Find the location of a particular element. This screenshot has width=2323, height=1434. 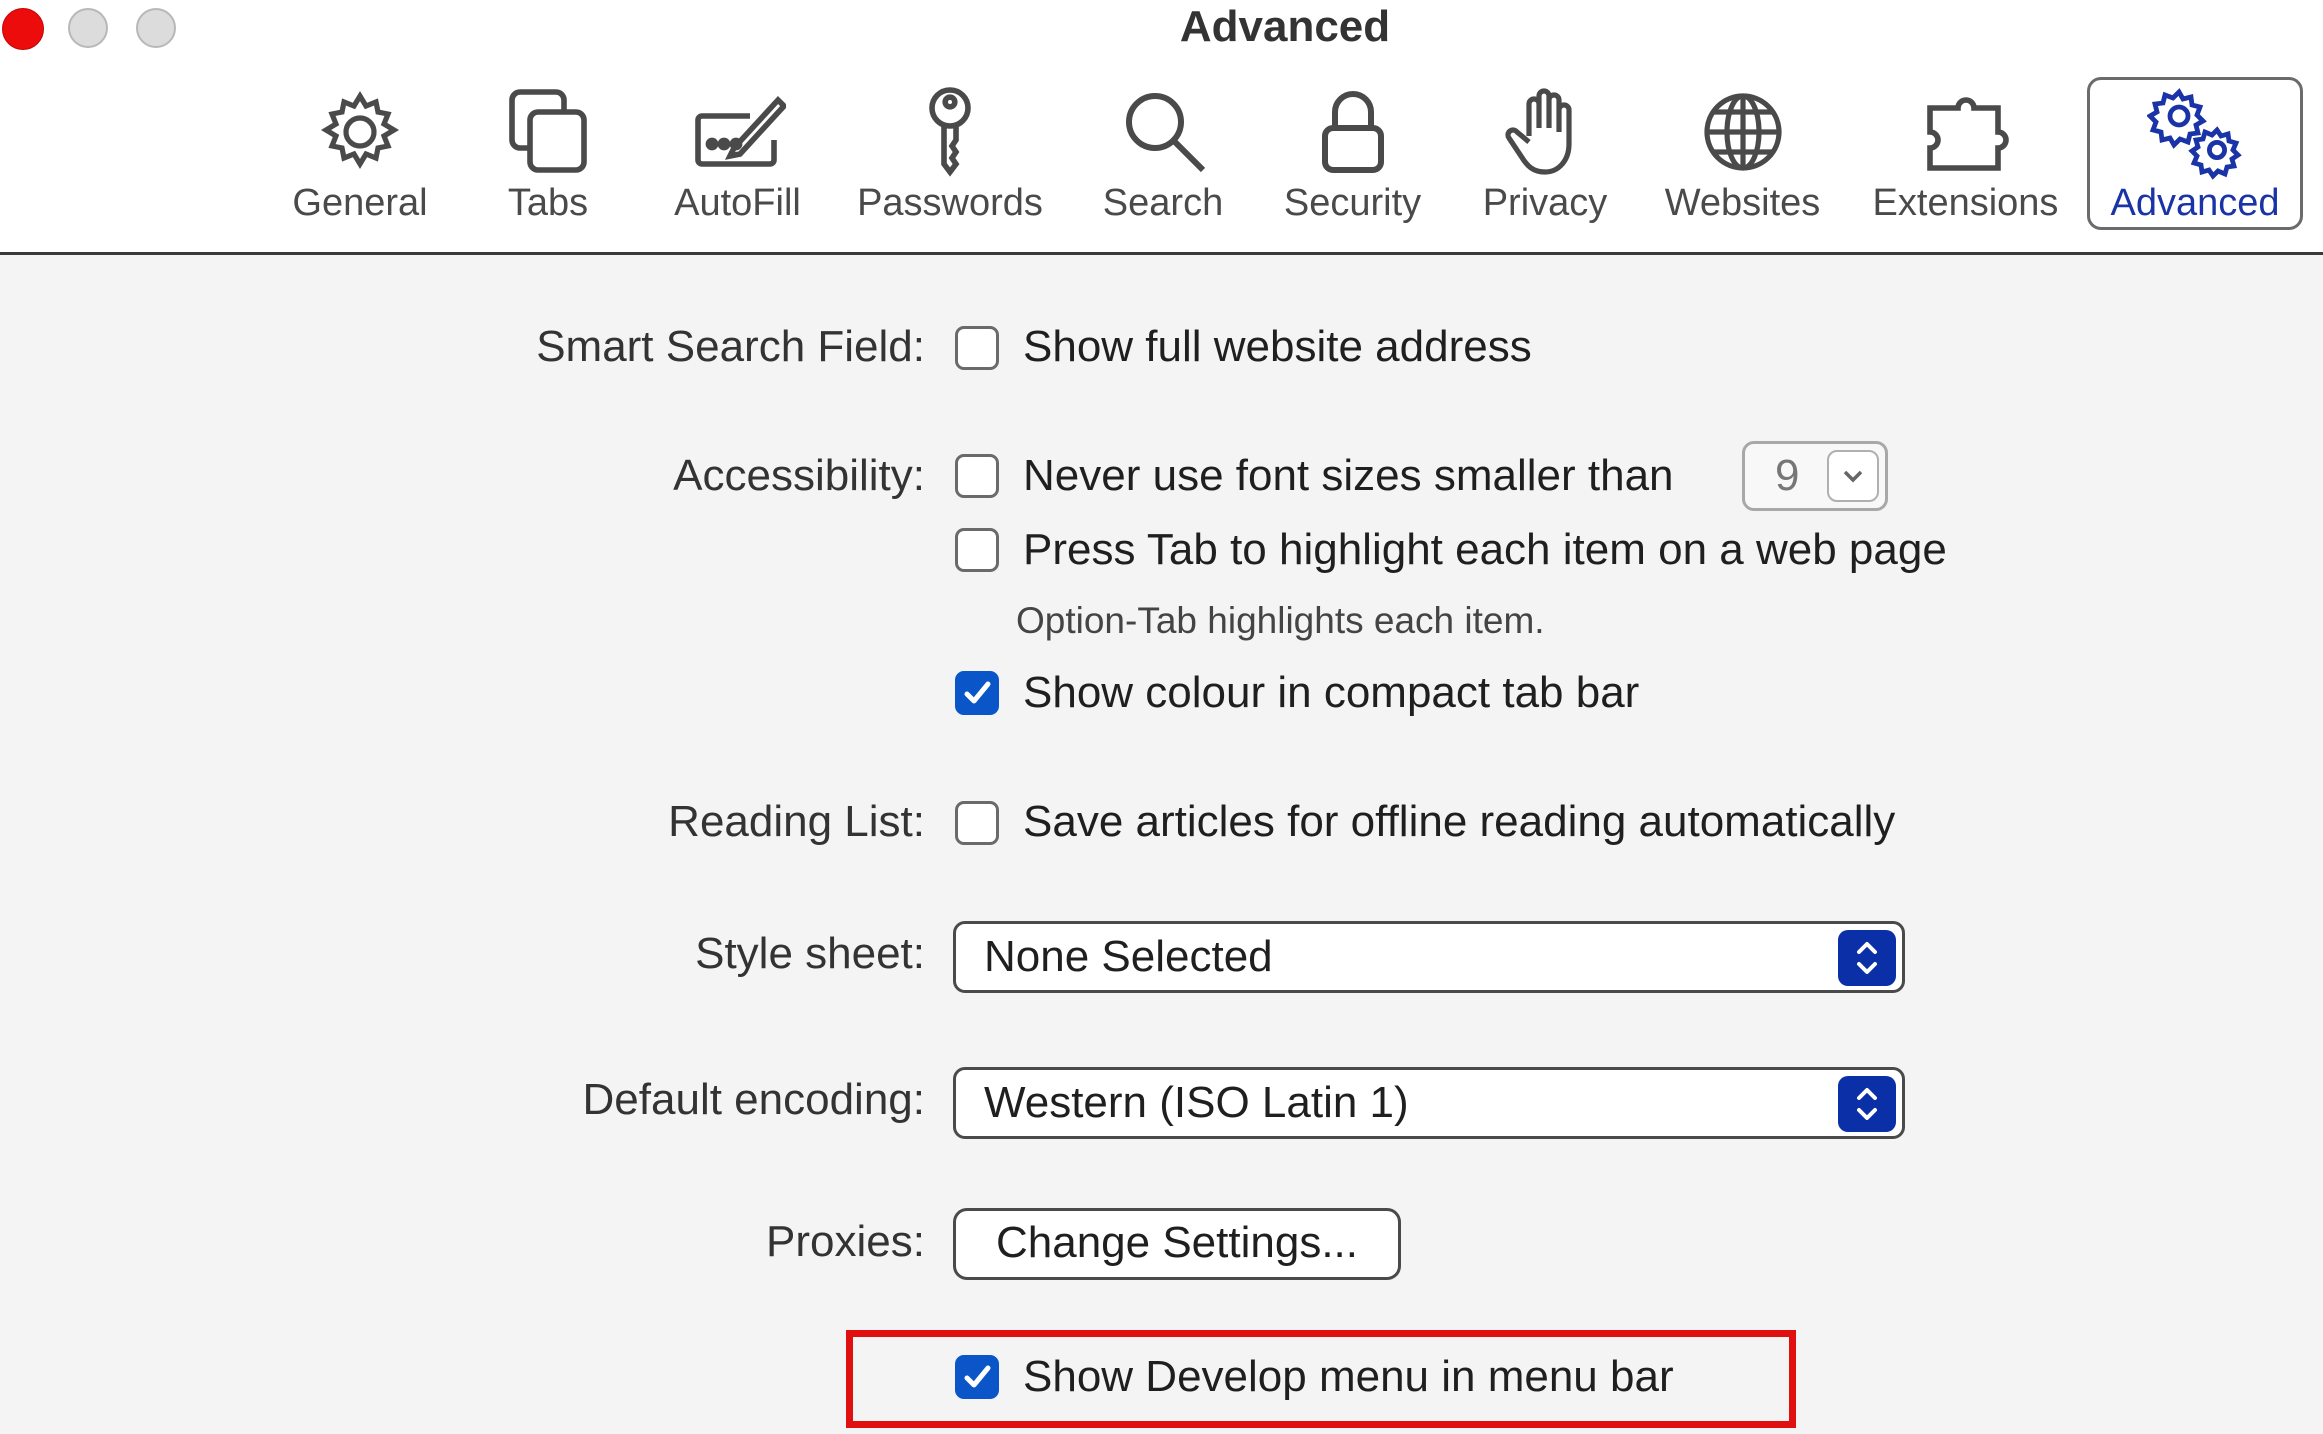

show-develop-menu-checkbox is located at coordinates (977, 1377).